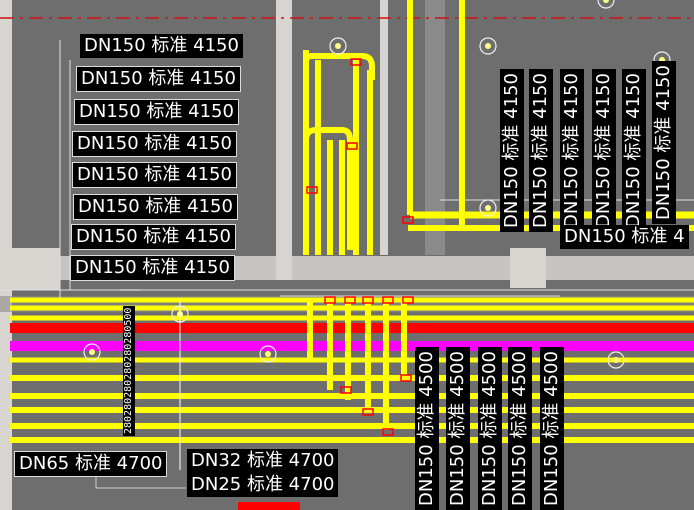  I want to click on leader-line, so click(140, 482).